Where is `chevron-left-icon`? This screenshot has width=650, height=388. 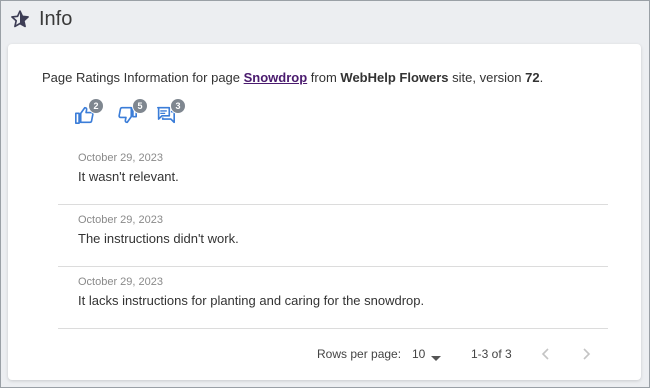 chevron-left-icon is located at coordinates (546, 355).